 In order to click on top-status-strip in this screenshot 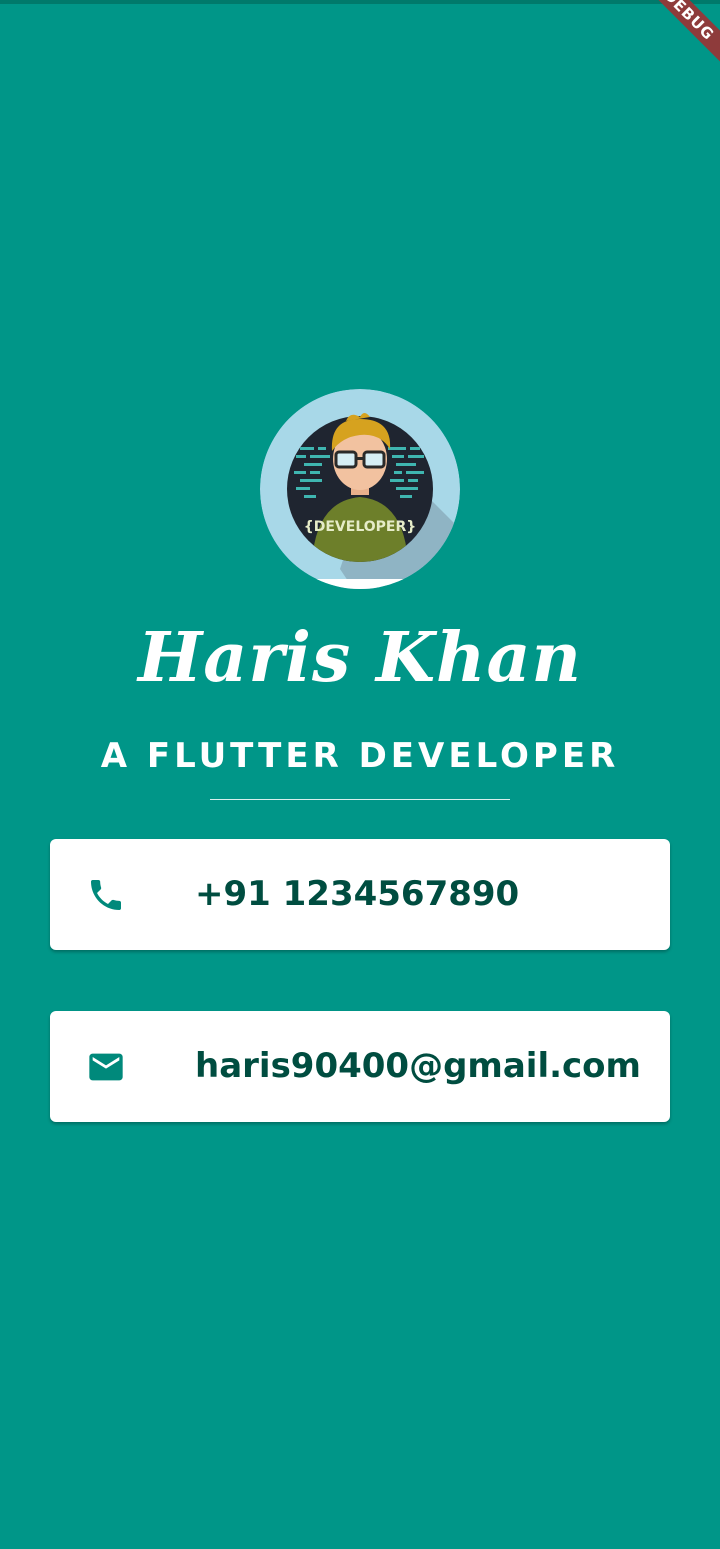, I will do `click(360, 2)`.